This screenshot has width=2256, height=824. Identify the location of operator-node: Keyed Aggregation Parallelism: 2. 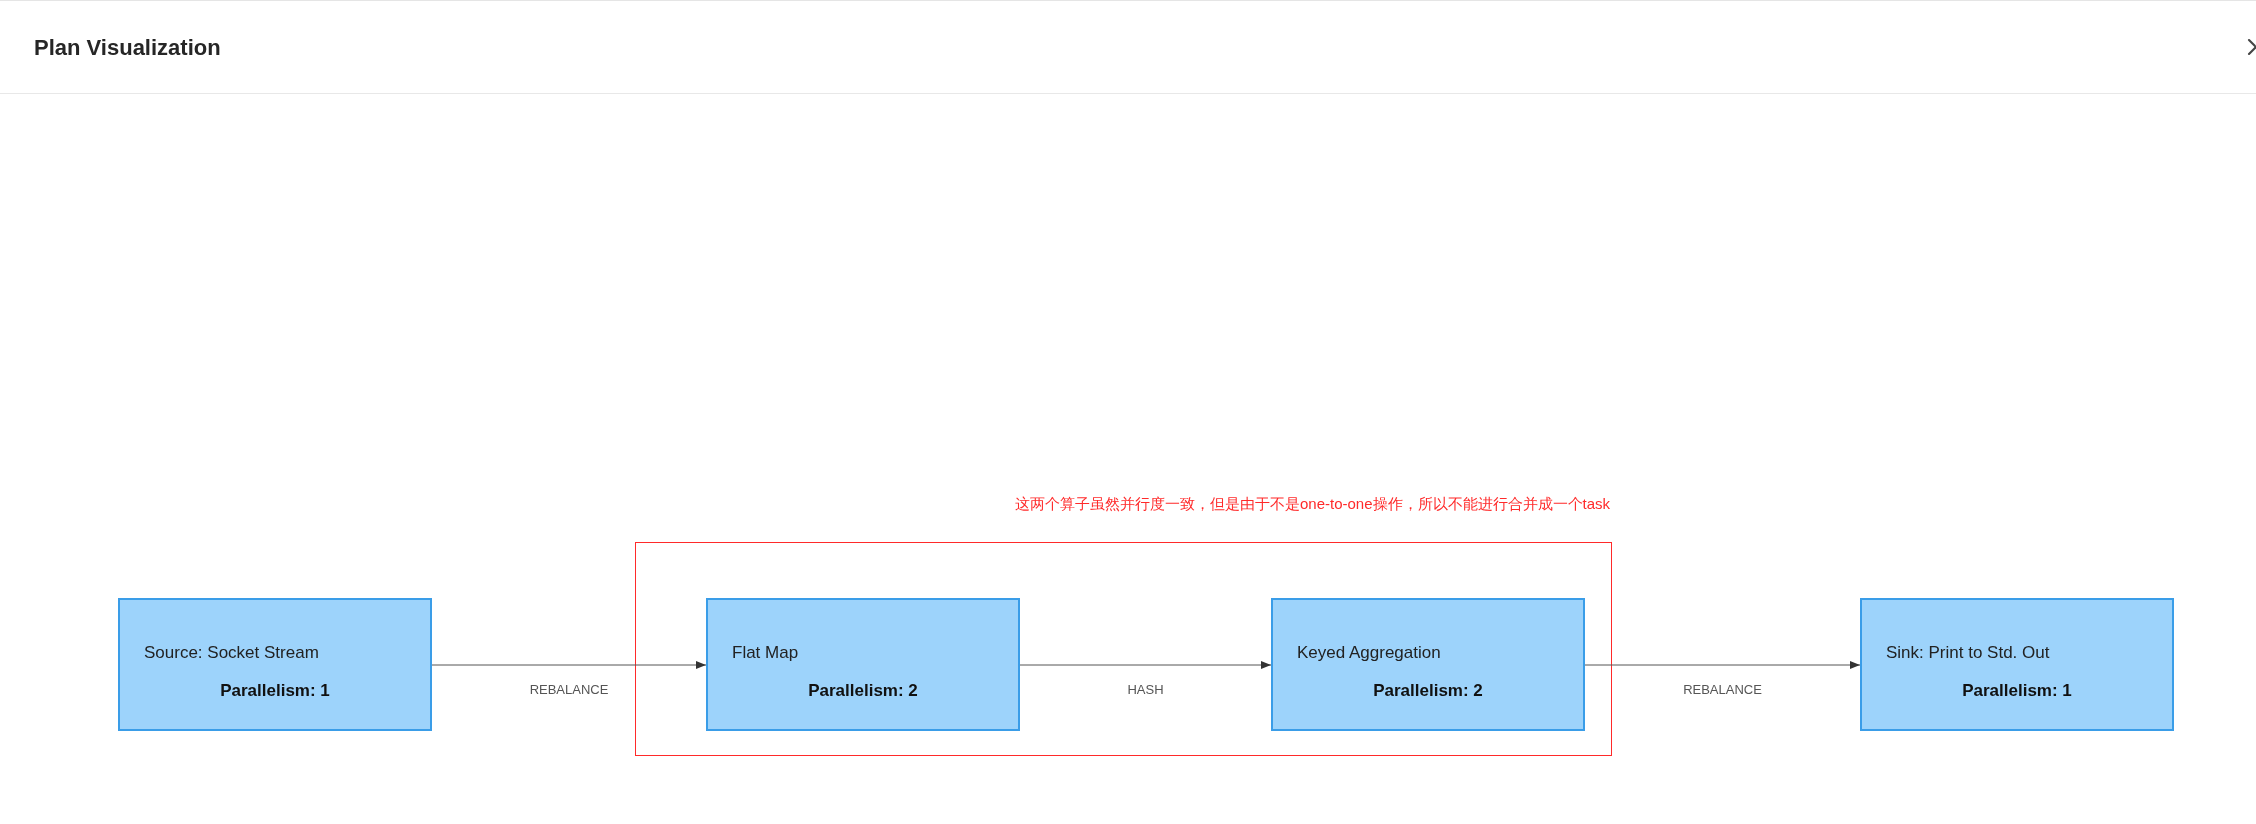
(1428, 664).